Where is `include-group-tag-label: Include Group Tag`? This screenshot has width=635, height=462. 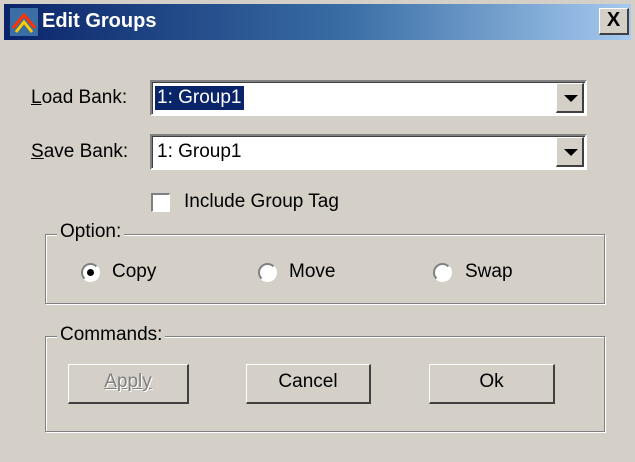
include-group-tag-label: Include Group Tag is located at coordinates (261, 202).